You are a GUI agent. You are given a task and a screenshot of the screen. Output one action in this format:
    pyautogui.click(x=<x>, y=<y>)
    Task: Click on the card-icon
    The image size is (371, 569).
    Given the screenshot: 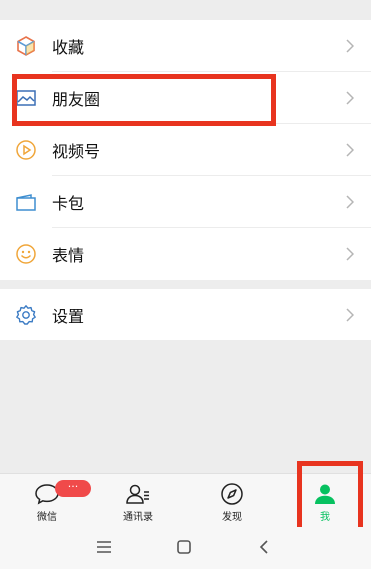 What is the action you would take?
    pyautogui.click(x=26, y=202)
    